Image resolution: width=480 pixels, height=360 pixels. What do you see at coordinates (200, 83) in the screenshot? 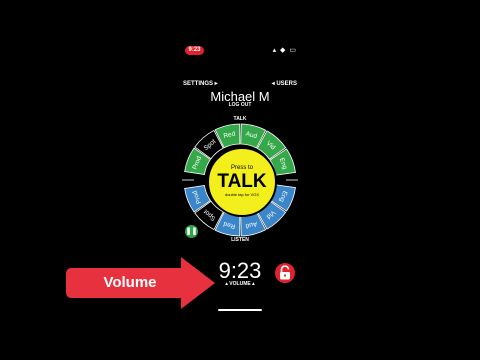
I see `settings-link: SETTINGS ▸` at bounding box center [200, 83].